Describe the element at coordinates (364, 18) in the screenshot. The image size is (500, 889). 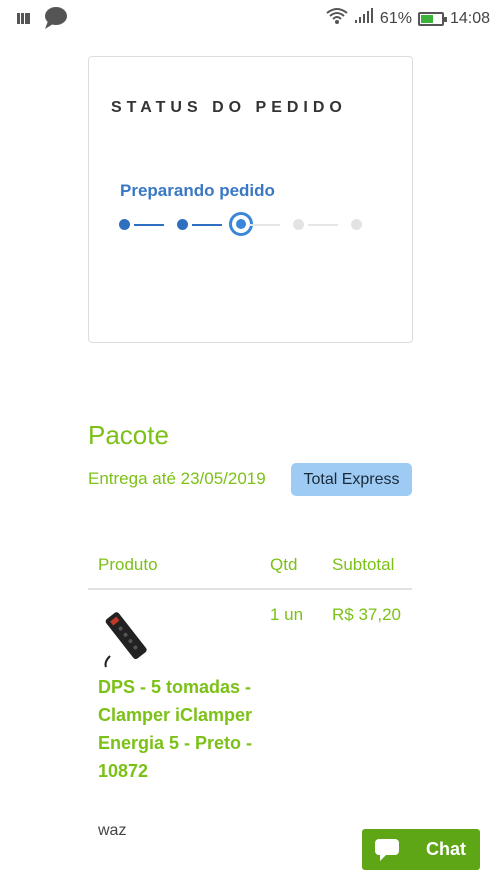
I see `signal-icon` at that location.